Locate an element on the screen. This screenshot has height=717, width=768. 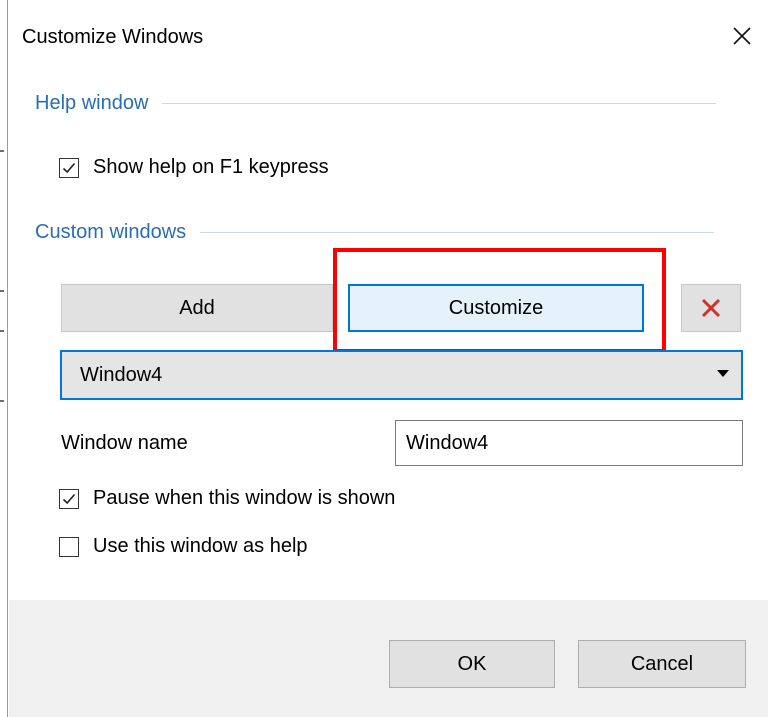
customize-button: Customize is located at coordinates (496, 308).